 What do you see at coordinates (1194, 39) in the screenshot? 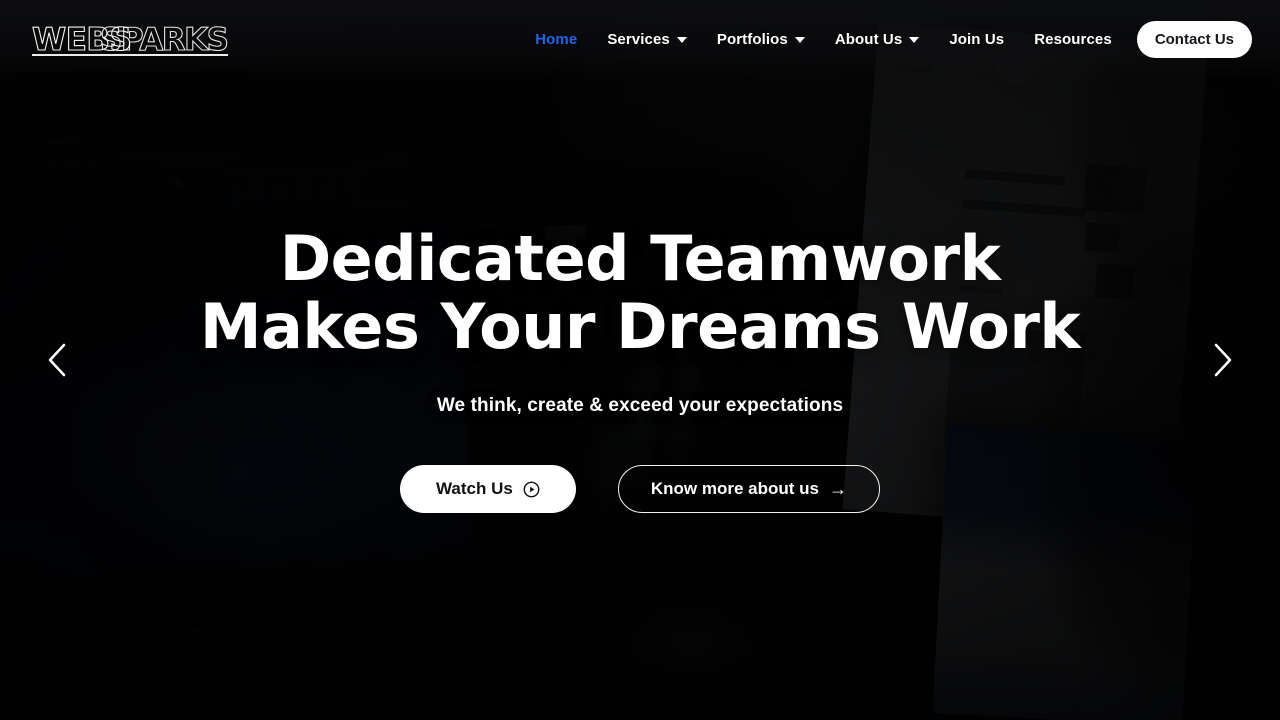
I see `contact-us-button: Contact Us` at bounding box center [1194, 39].